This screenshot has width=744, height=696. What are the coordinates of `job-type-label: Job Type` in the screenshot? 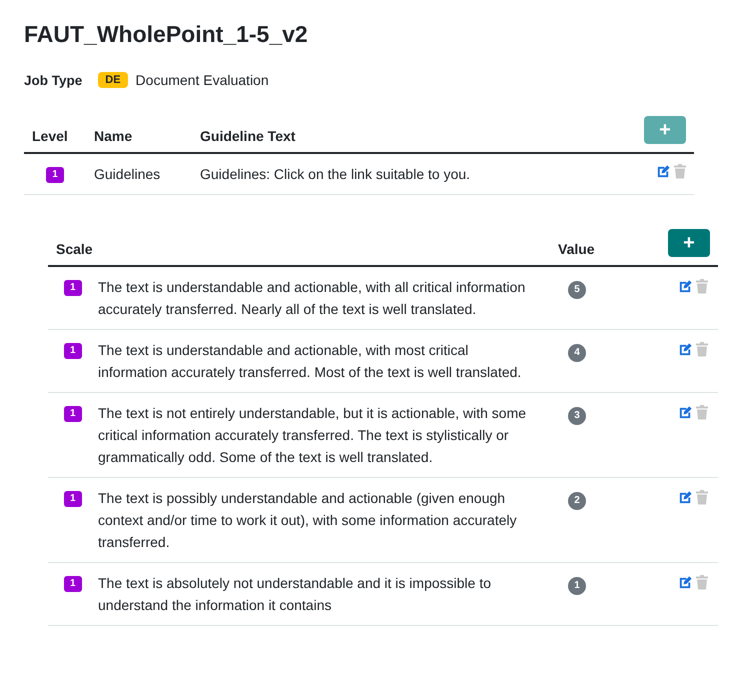 It's located at (53, 80).